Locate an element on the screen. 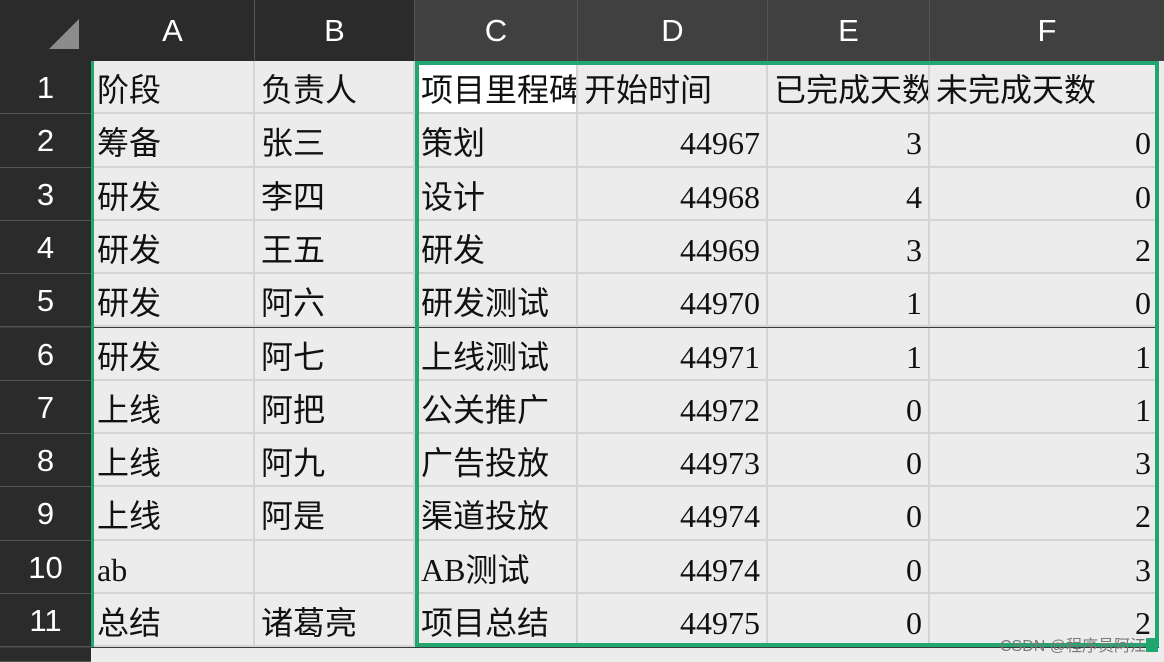  cell-a6: 研发 is located at coordinates (173, 354).